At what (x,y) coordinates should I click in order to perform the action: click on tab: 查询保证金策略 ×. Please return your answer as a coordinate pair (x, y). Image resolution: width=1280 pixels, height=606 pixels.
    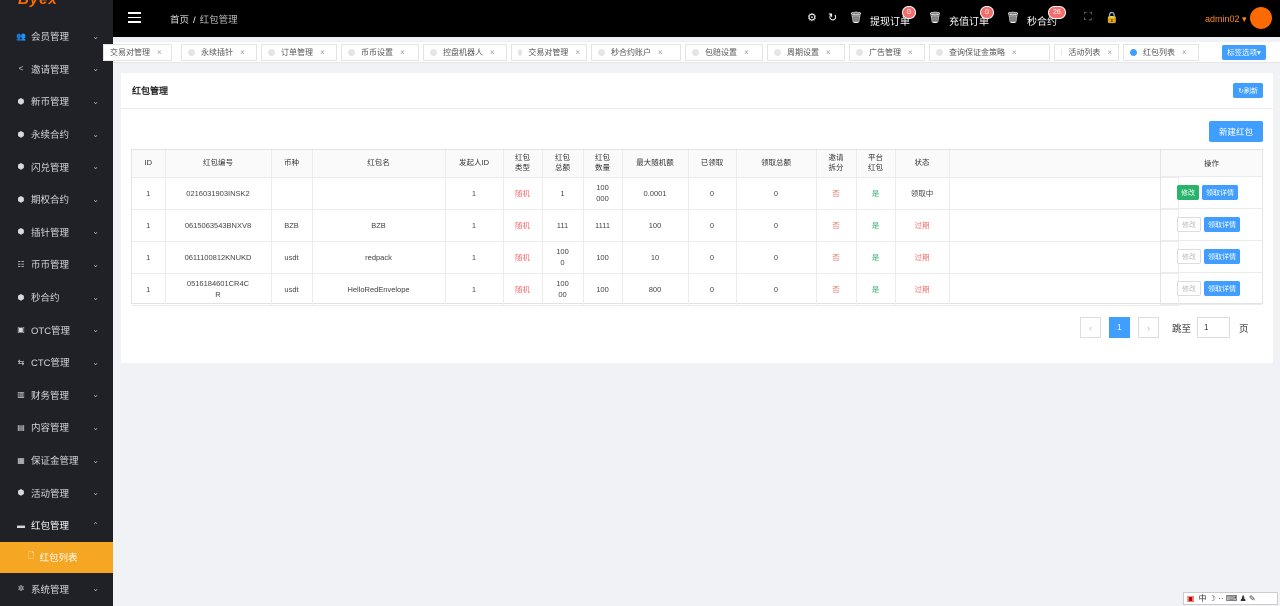
    Looking at the image, I should click on (989, 52).